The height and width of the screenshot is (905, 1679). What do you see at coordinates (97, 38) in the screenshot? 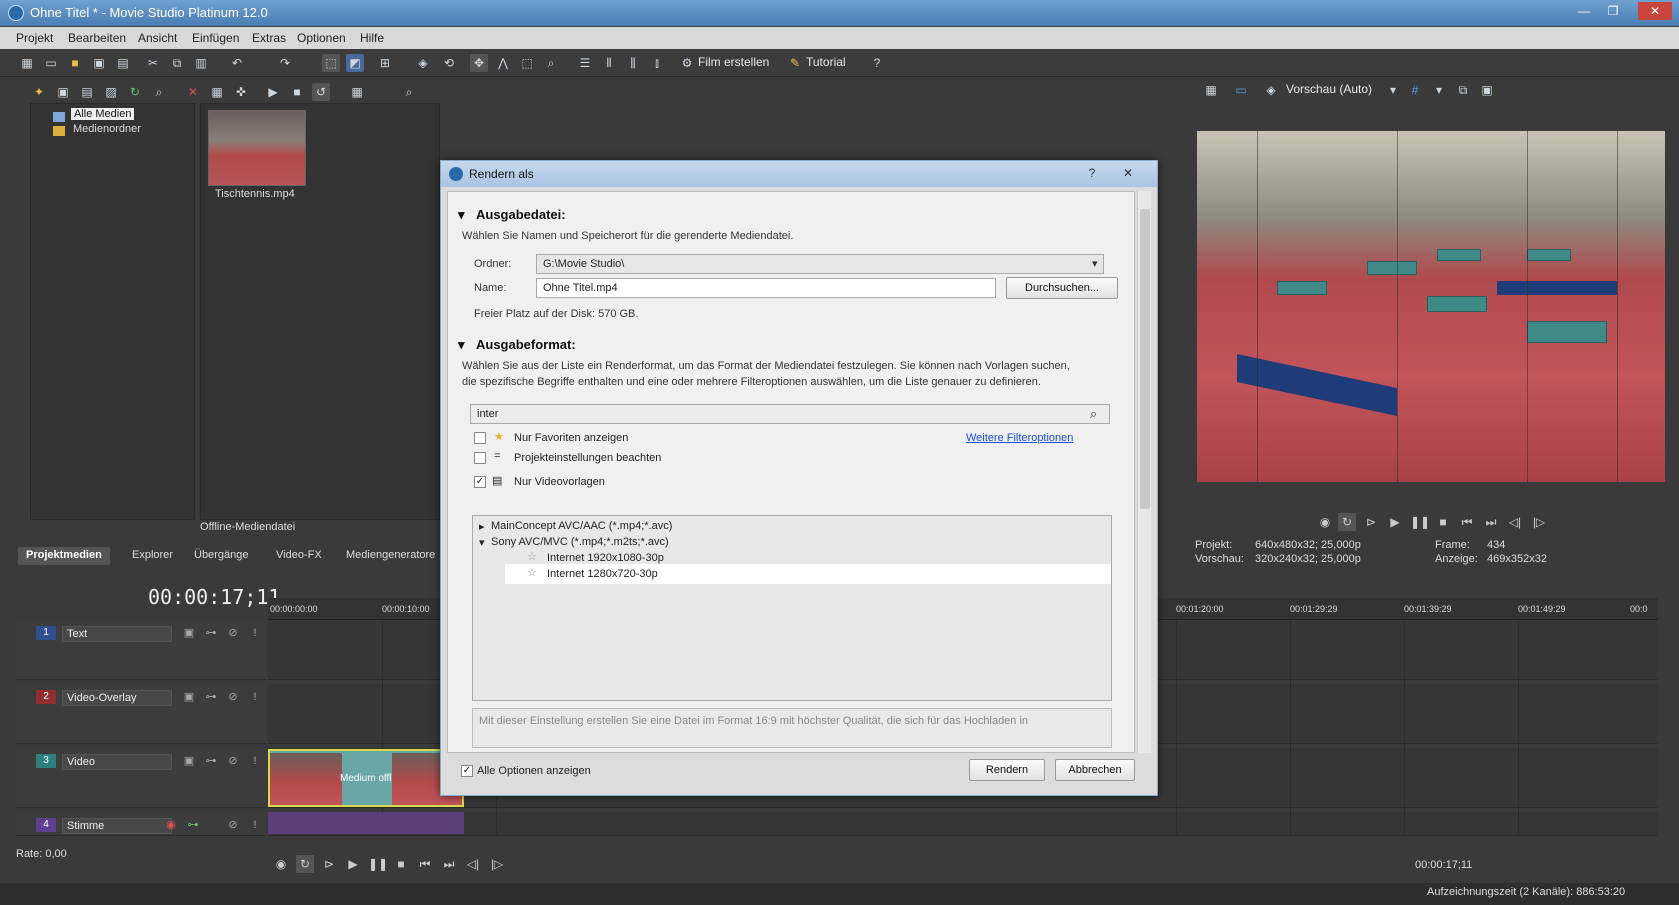
I see `menu-bearbeiten: Bearbeiten` at bounding box center [97, 38].